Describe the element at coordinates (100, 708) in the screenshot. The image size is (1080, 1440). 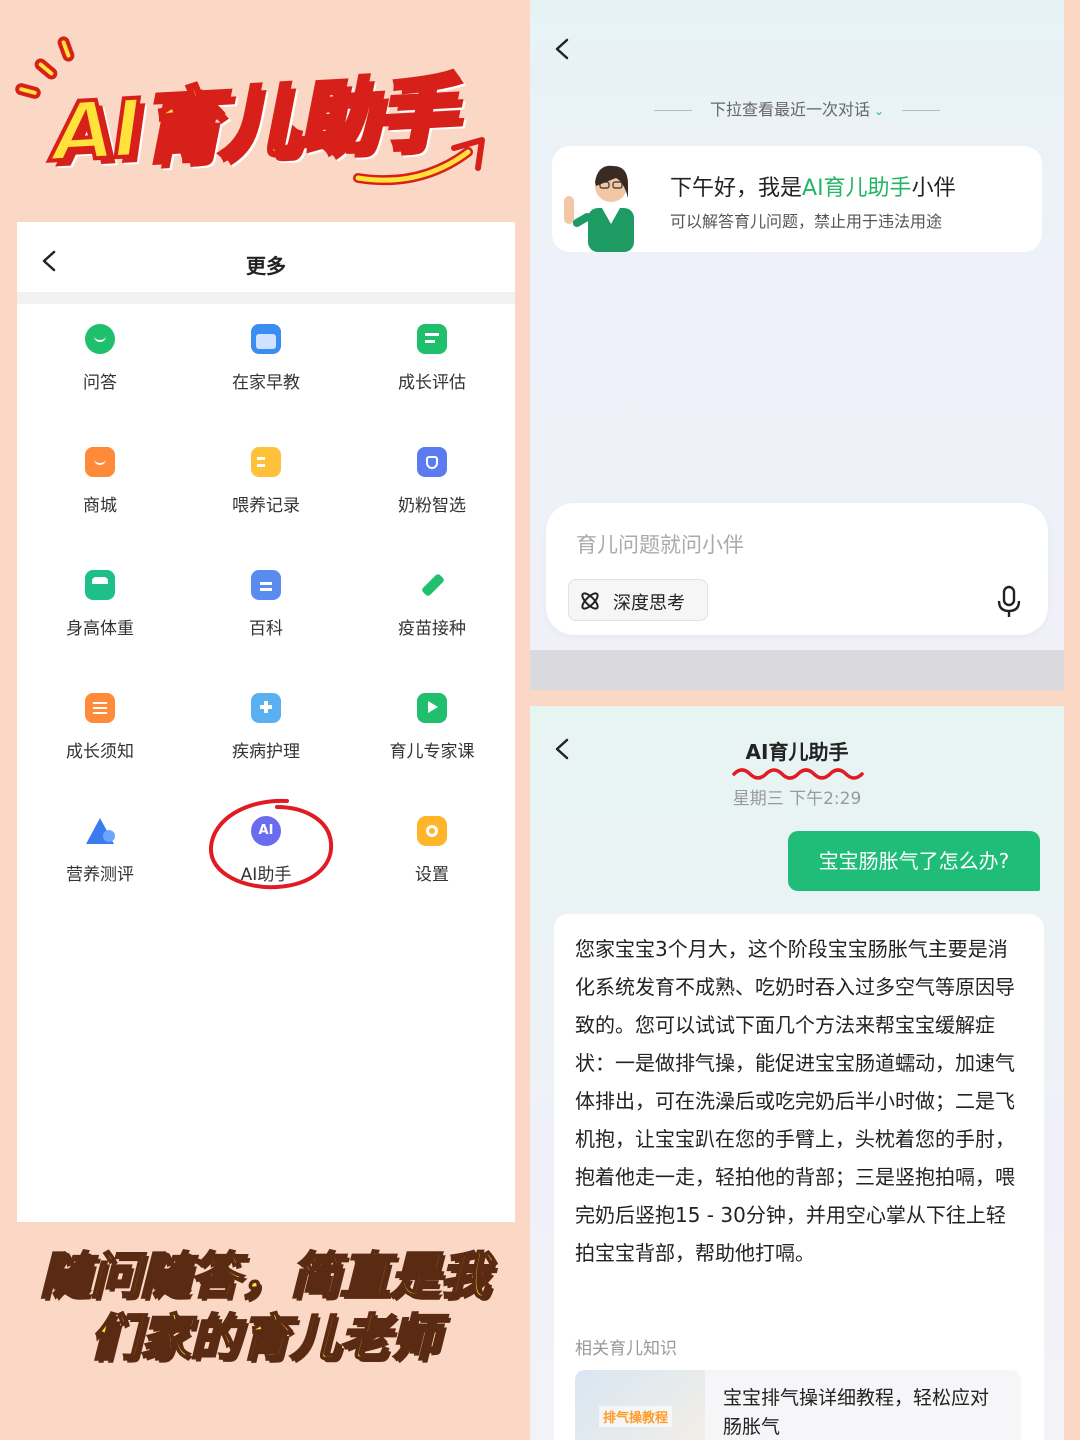
I see `clipboard-icon` at that location.